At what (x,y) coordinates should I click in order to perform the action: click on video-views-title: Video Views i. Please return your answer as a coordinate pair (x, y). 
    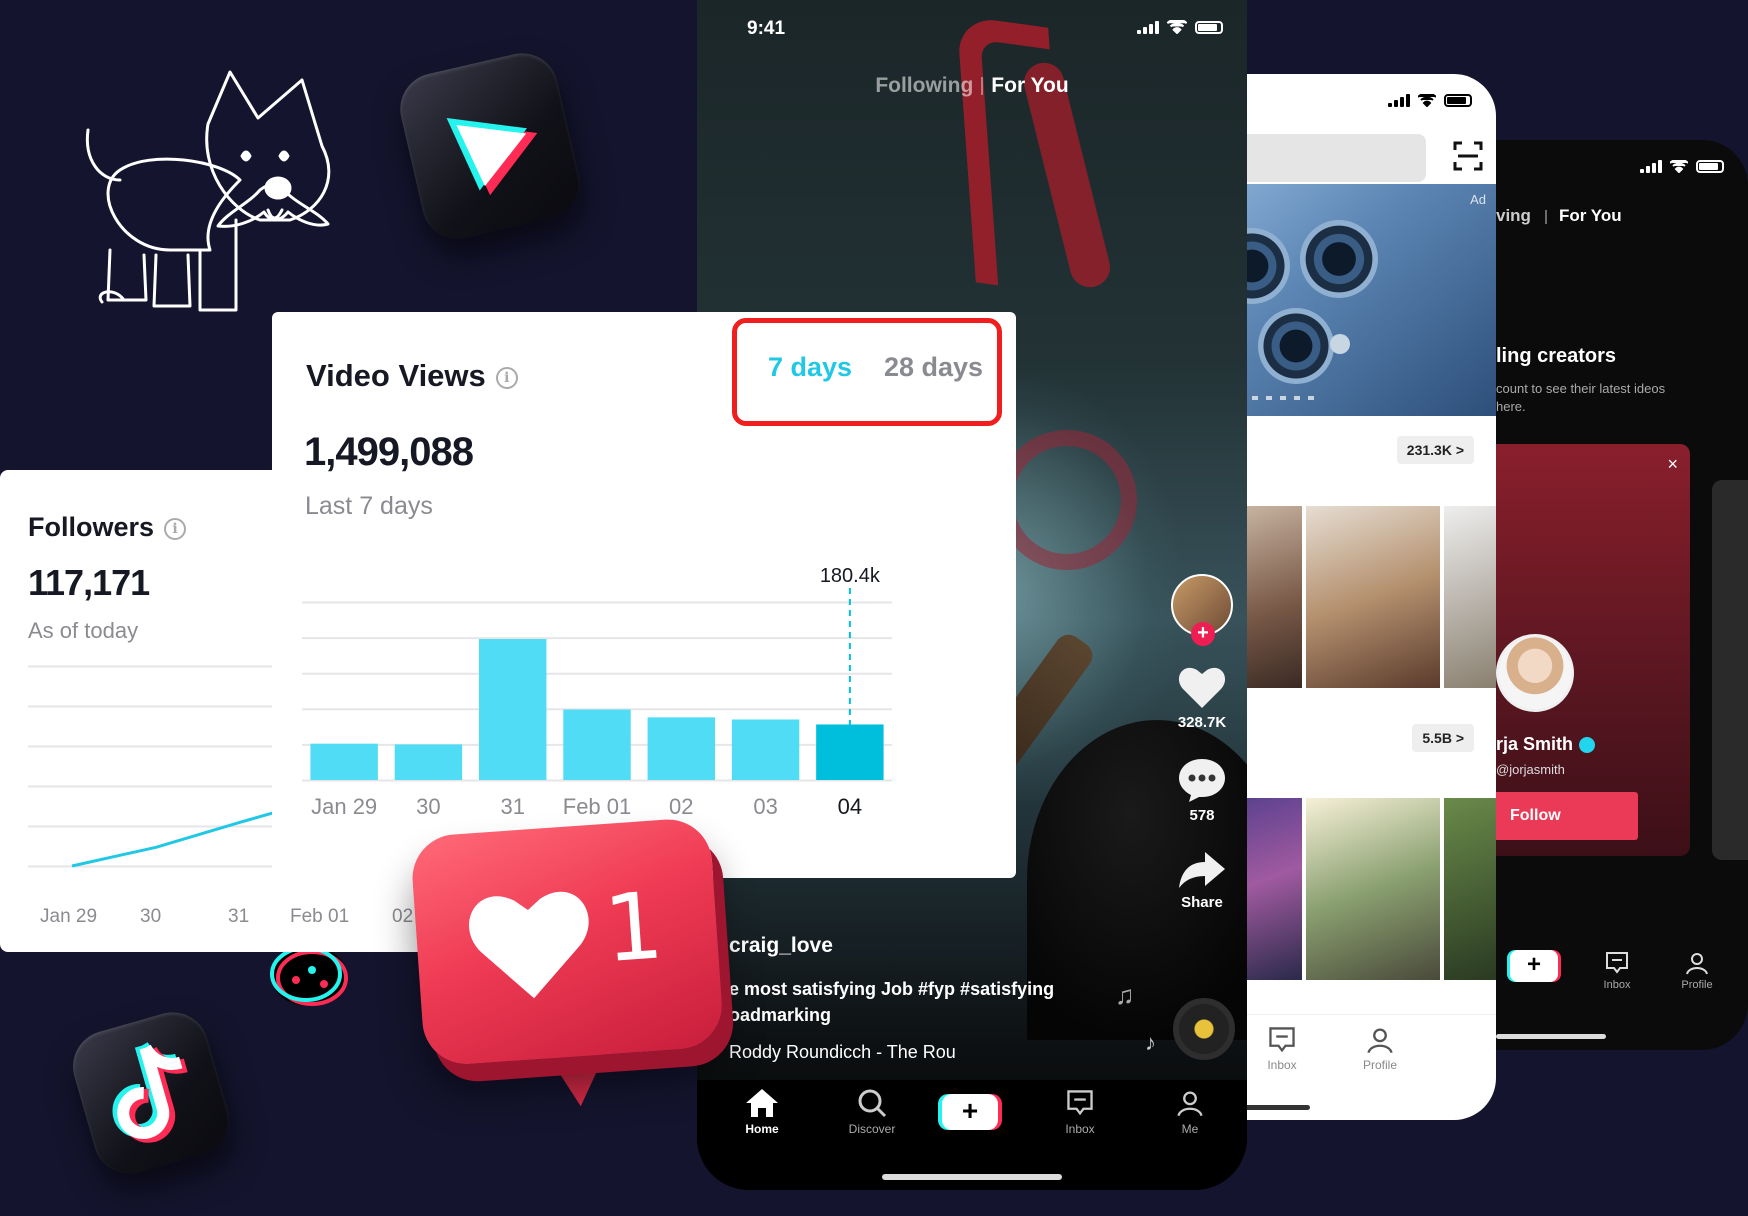
    Looking at the image, I should click on (412, 376).